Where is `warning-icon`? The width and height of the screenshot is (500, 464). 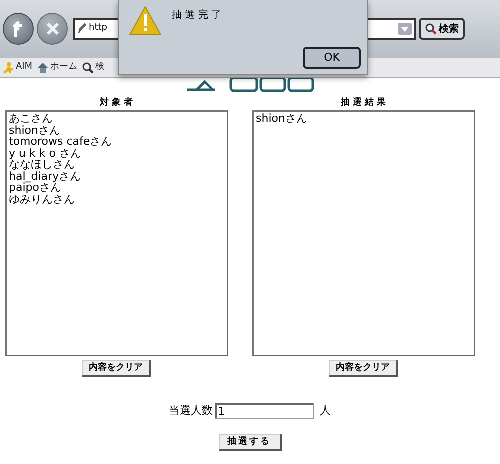
warning-icon is located at coordinates (145, 21).